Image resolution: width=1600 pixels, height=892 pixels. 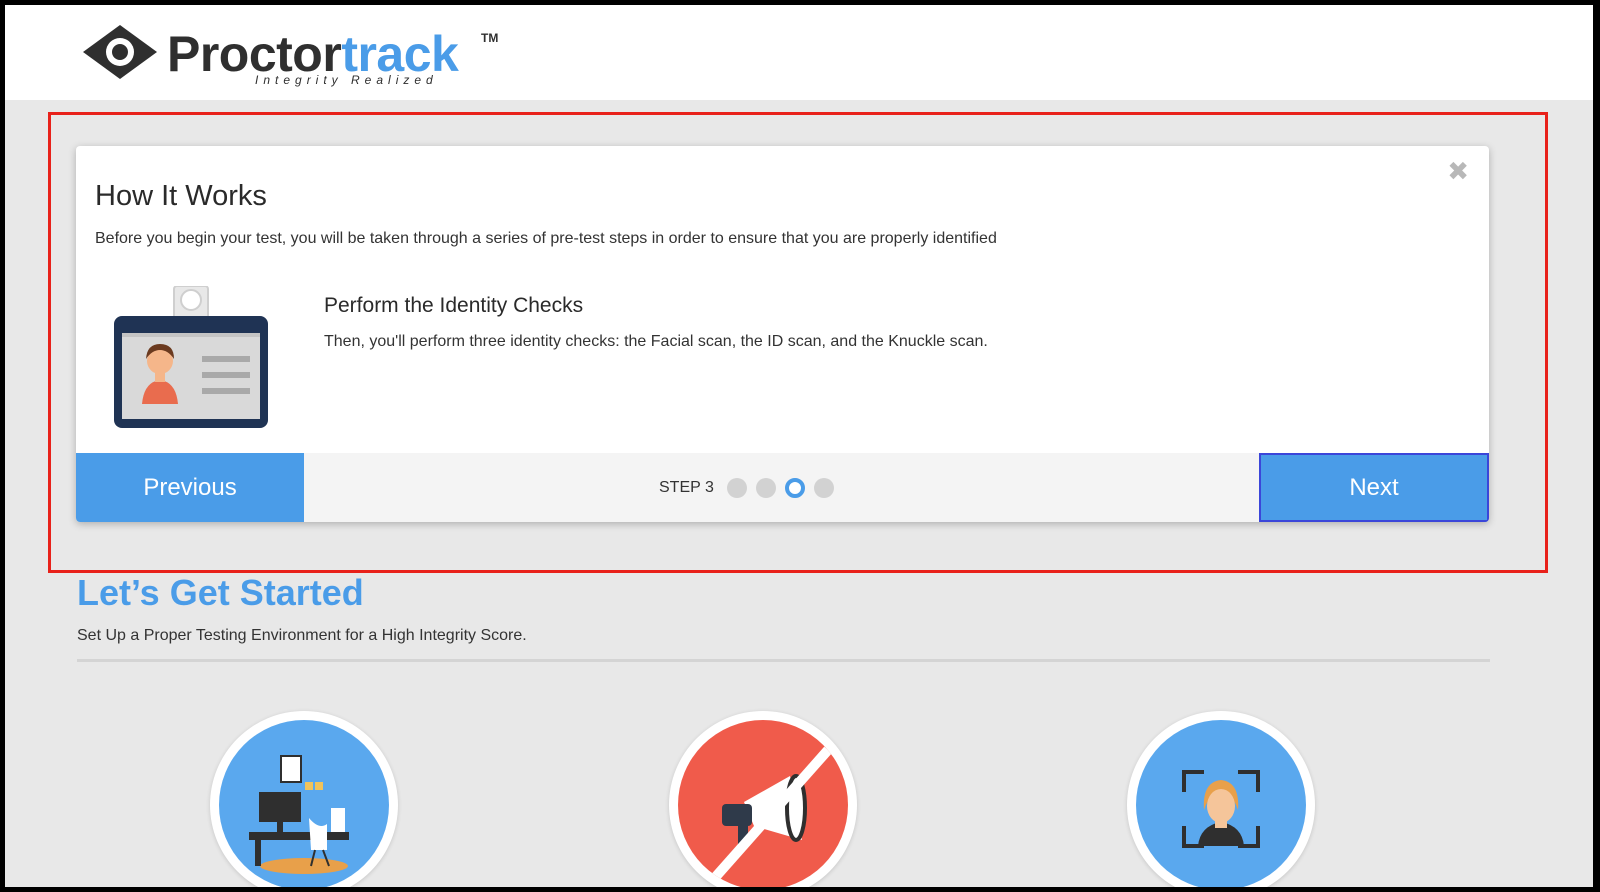 What do you see at coordinates (783, 660) in the screenshot?
I see `divider` at bounding box center [783, 660].